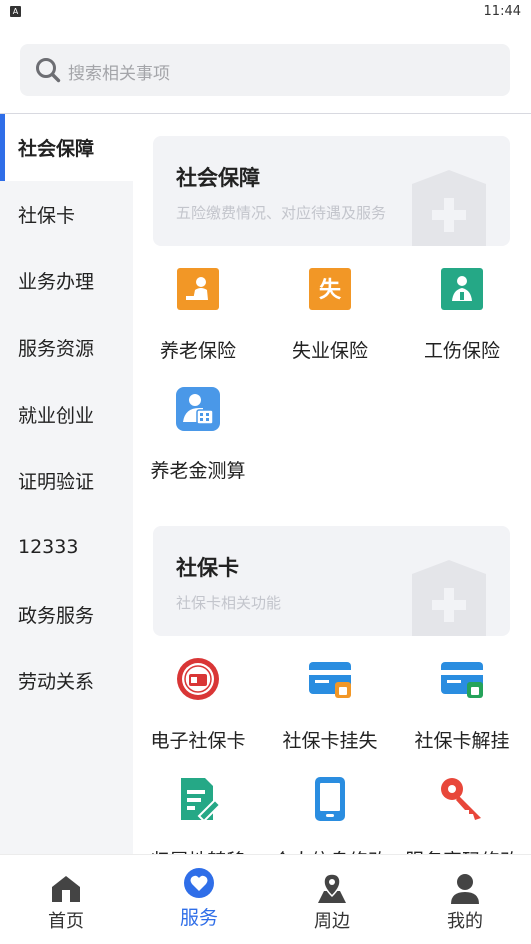 Image resolution: width=531 pixels, height=944 pixels. I want to click on sidebar-item-label: 业务办理, so click(56, 282).